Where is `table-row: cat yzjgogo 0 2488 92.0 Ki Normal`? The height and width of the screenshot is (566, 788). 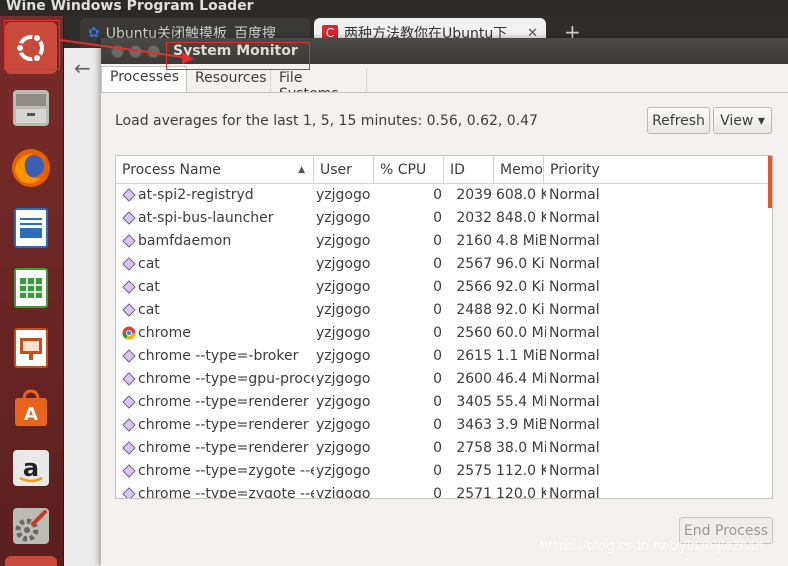 table-row: cat yzjgogo 0 2488 92.0 Ki Normal is located at coordinates (444, 310).